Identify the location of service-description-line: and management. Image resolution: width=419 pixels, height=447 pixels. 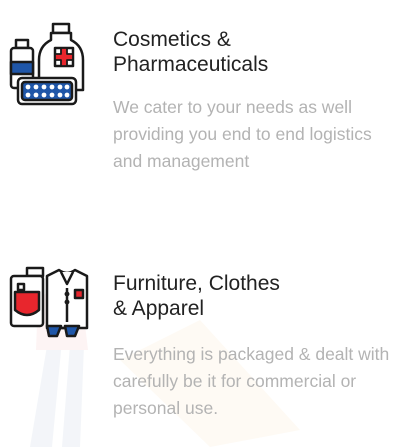
(181, 161).